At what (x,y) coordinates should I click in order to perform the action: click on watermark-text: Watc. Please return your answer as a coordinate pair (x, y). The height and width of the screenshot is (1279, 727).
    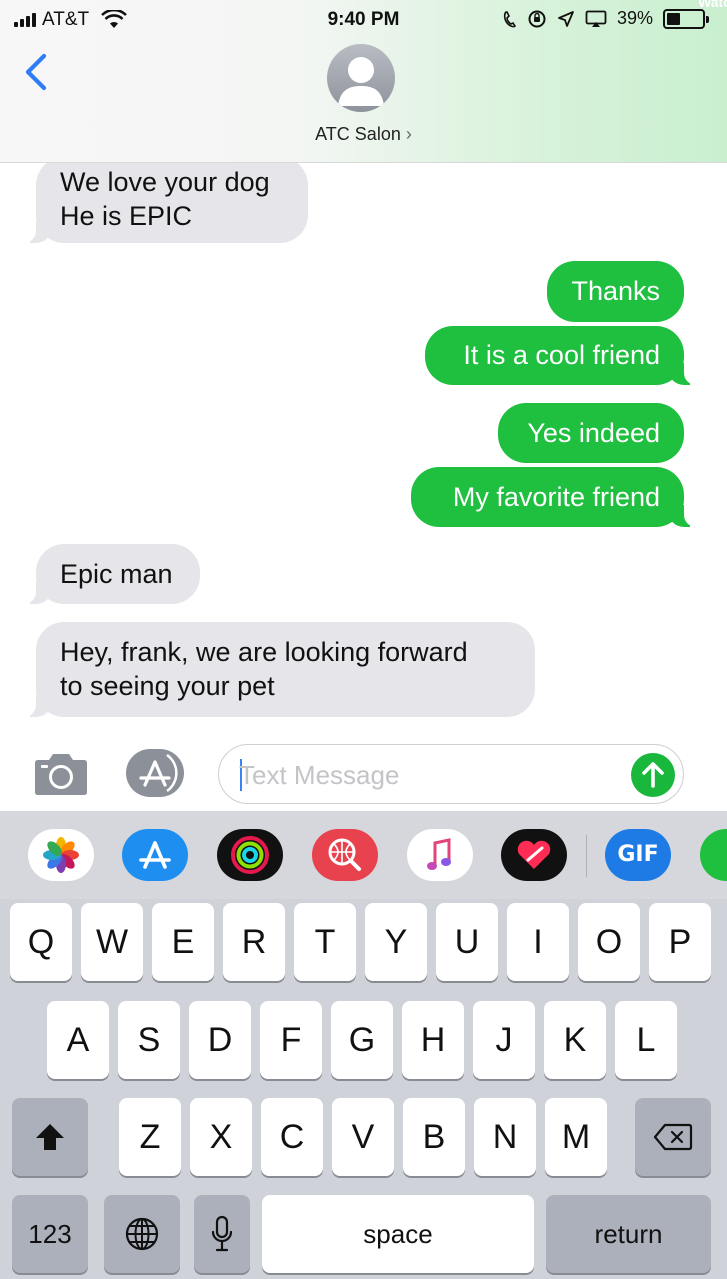
    Looking at the image, I should click on (712, 5).